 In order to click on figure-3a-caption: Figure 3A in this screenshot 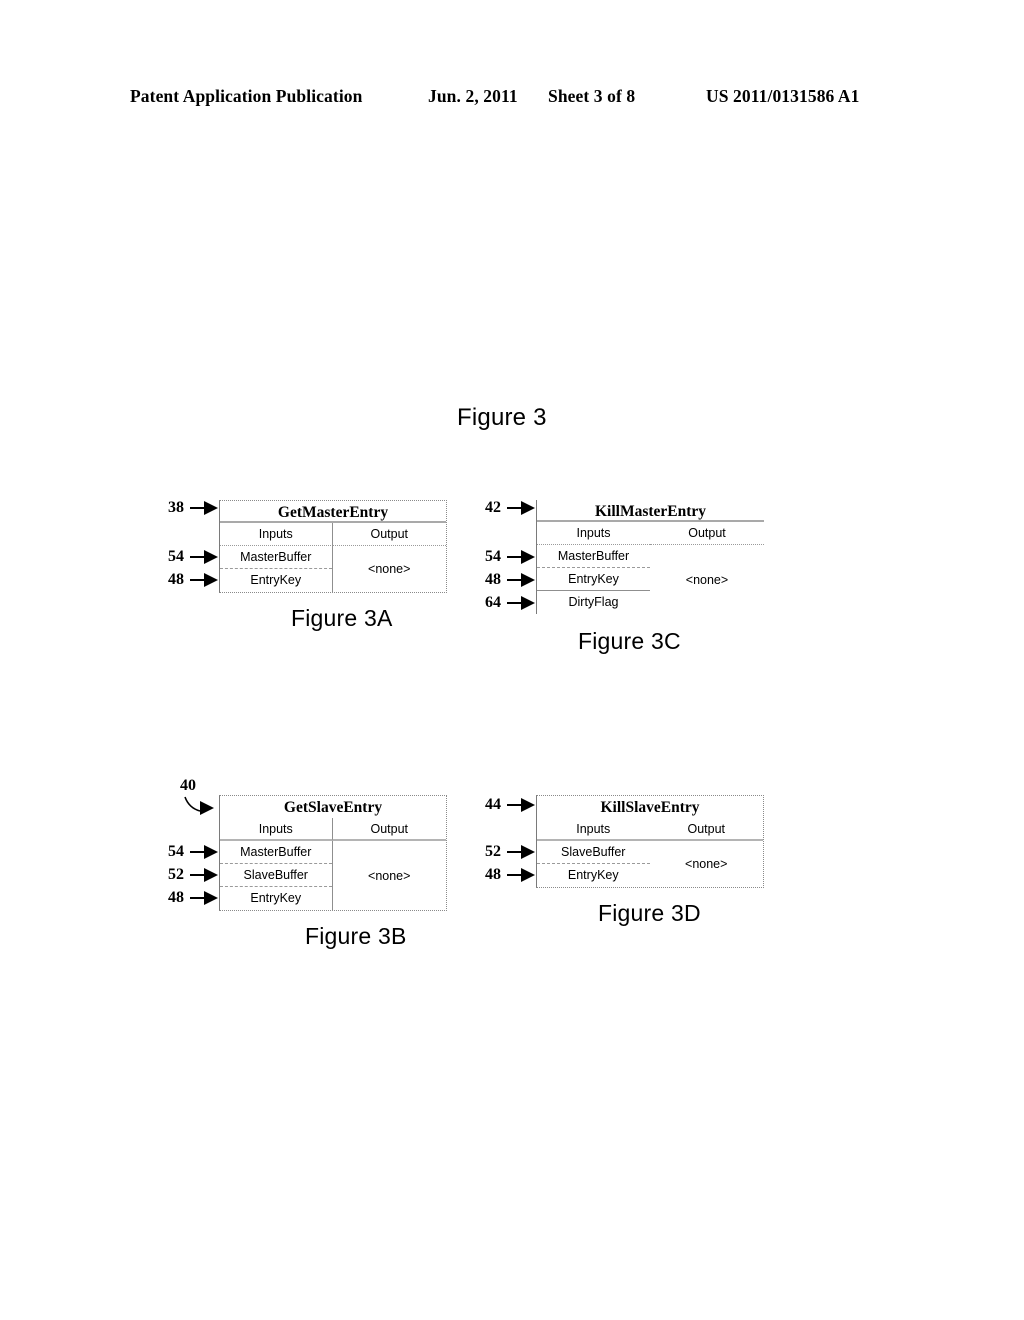, I will do `click(342, 618)`.